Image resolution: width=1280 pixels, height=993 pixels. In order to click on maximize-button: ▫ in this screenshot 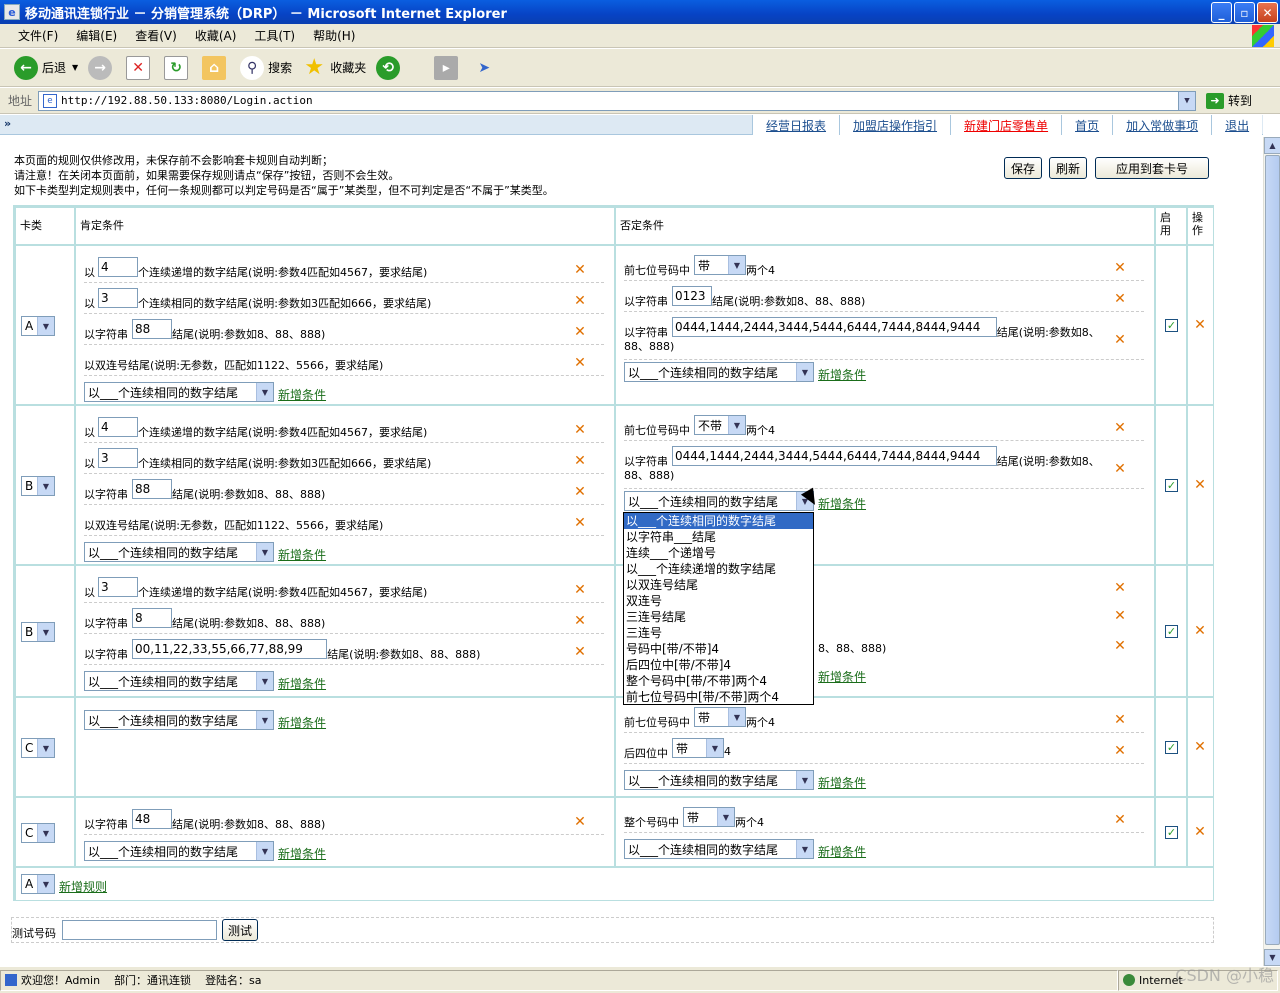, I will do `click(1244, 12)`.